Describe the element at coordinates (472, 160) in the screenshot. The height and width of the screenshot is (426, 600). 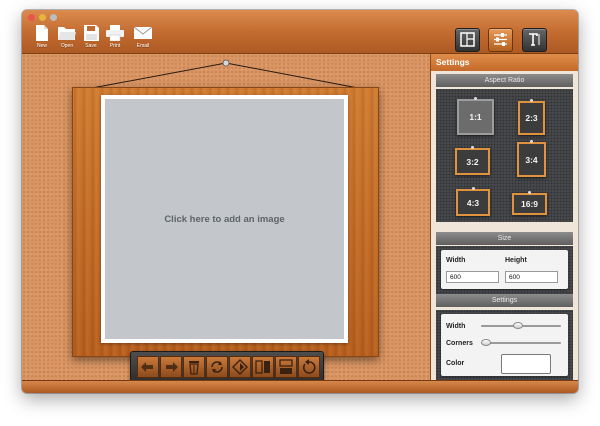
I see `ratio-3-2-option: 3:2` at that location.